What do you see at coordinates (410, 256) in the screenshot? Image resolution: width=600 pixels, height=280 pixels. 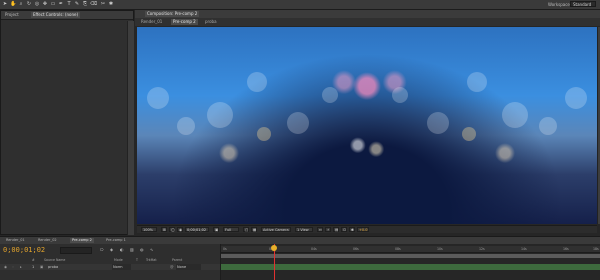 I see `work-area-bar` at bounding box center [410, 256].